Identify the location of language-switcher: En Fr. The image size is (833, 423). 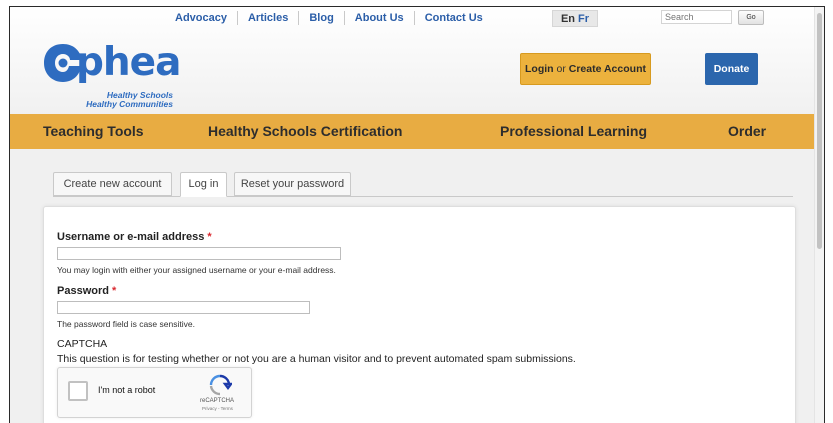
(575, 18).